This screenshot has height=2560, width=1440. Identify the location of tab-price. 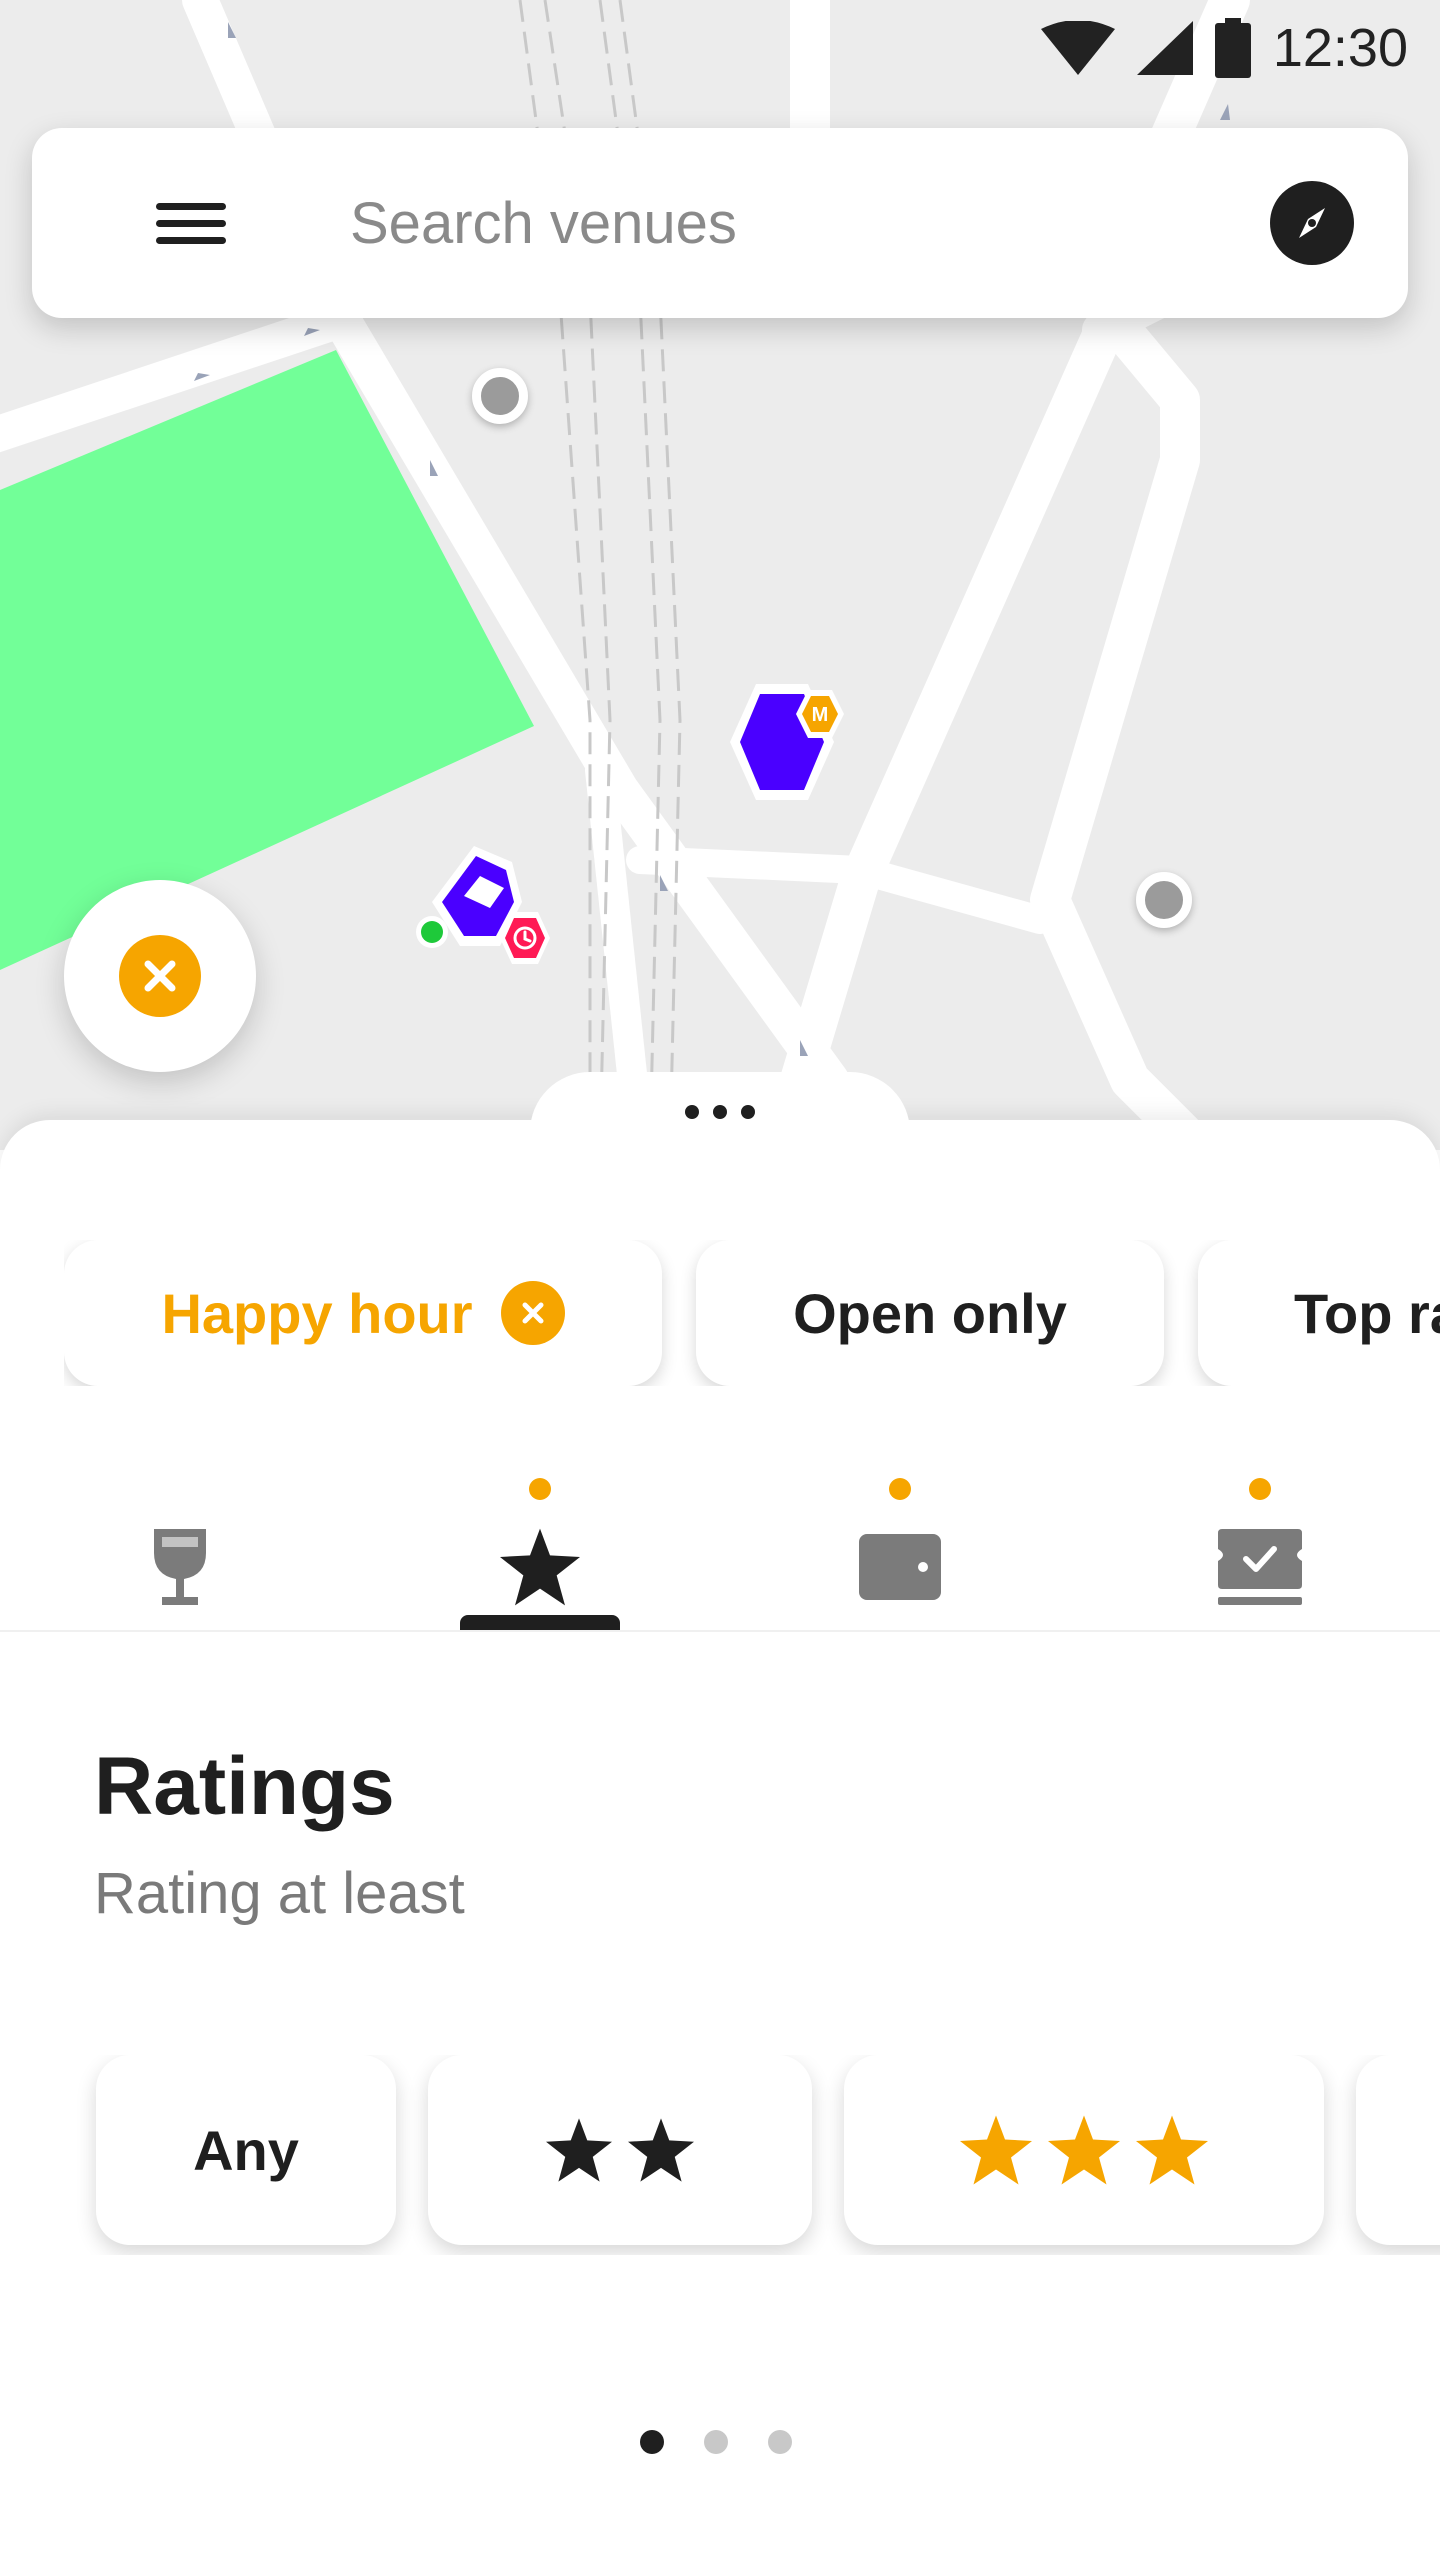
(900, 1550).